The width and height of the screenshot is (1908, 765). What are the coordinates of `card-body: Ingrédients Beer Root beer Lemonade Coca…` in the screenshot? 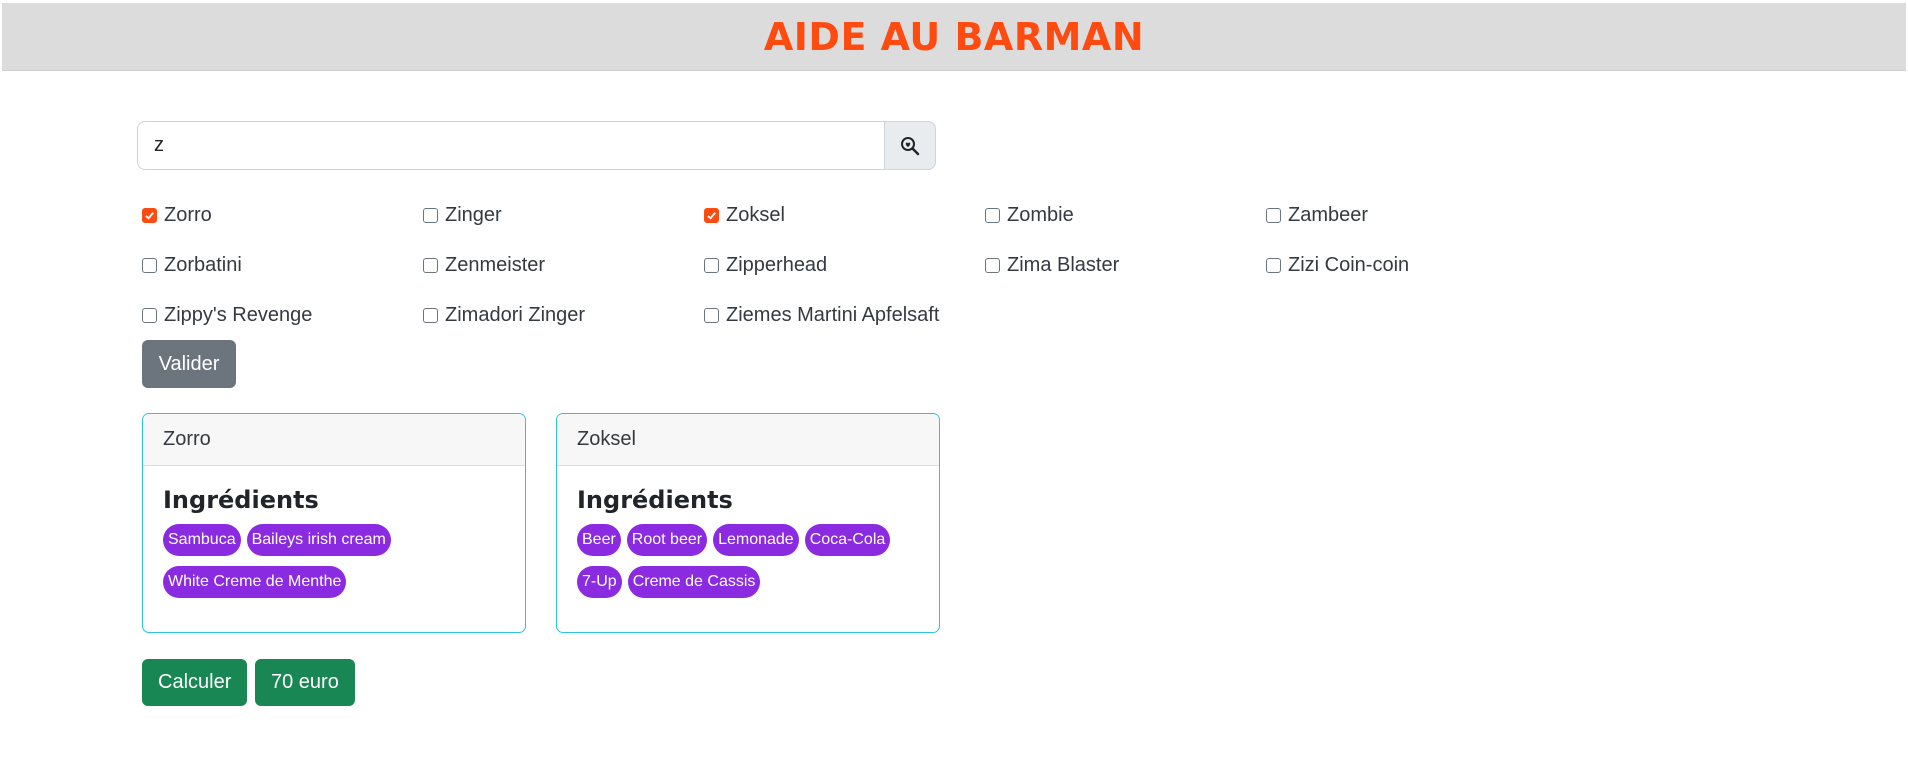 It's located at (748, 532).